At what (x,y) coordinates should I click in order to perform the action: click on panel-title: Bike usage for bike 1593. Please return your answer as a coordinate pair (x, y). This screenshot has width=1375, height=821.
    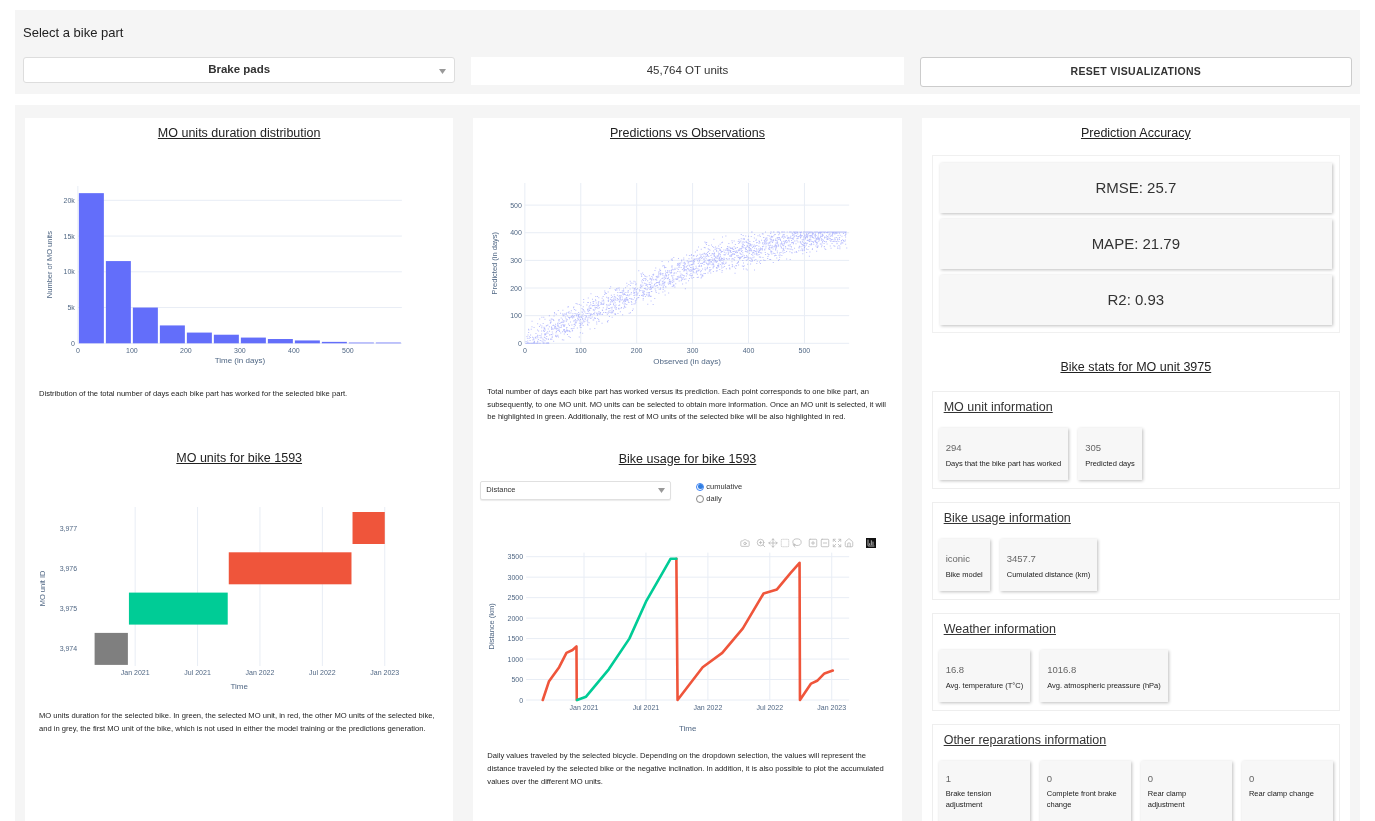
    Looking at the image, I should click on (687, 458).